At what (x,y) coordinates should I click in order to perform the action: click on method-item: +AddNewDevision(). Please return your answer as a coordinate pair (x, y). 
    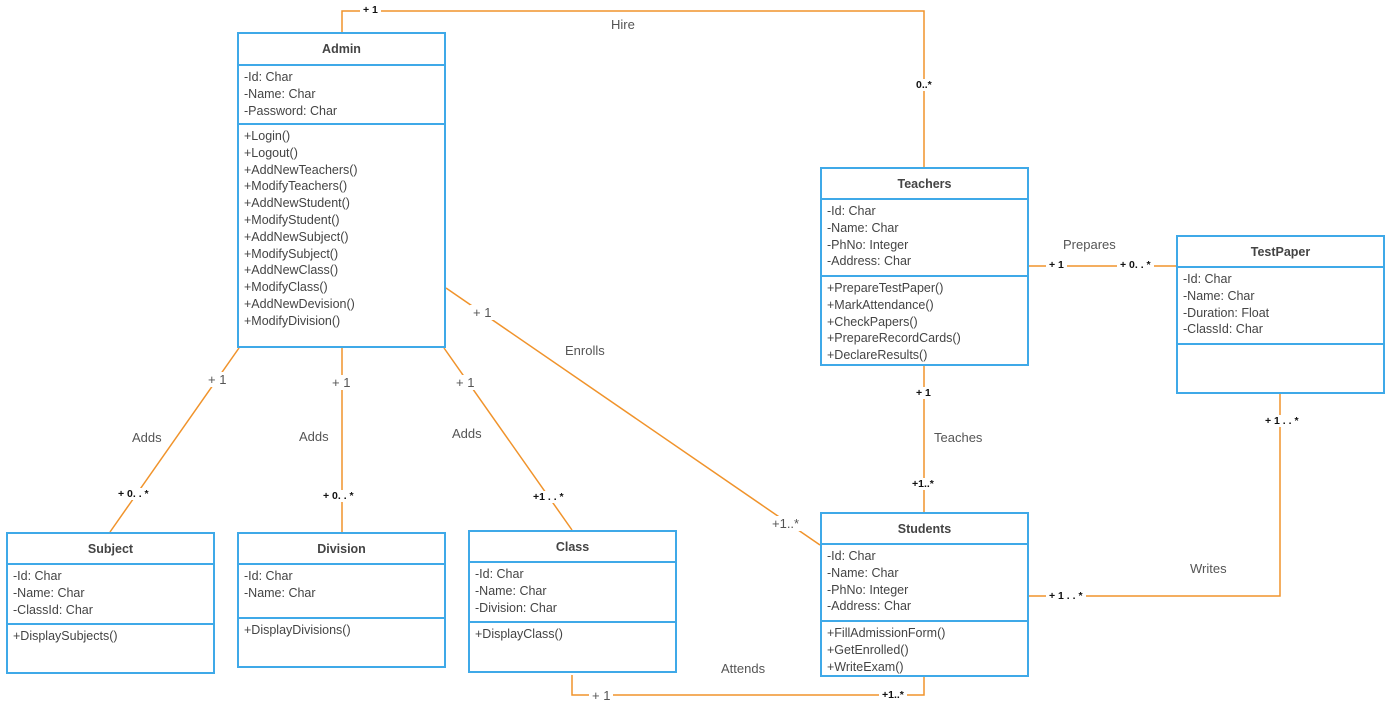
    Looking at the image, I should click on (299, 303).